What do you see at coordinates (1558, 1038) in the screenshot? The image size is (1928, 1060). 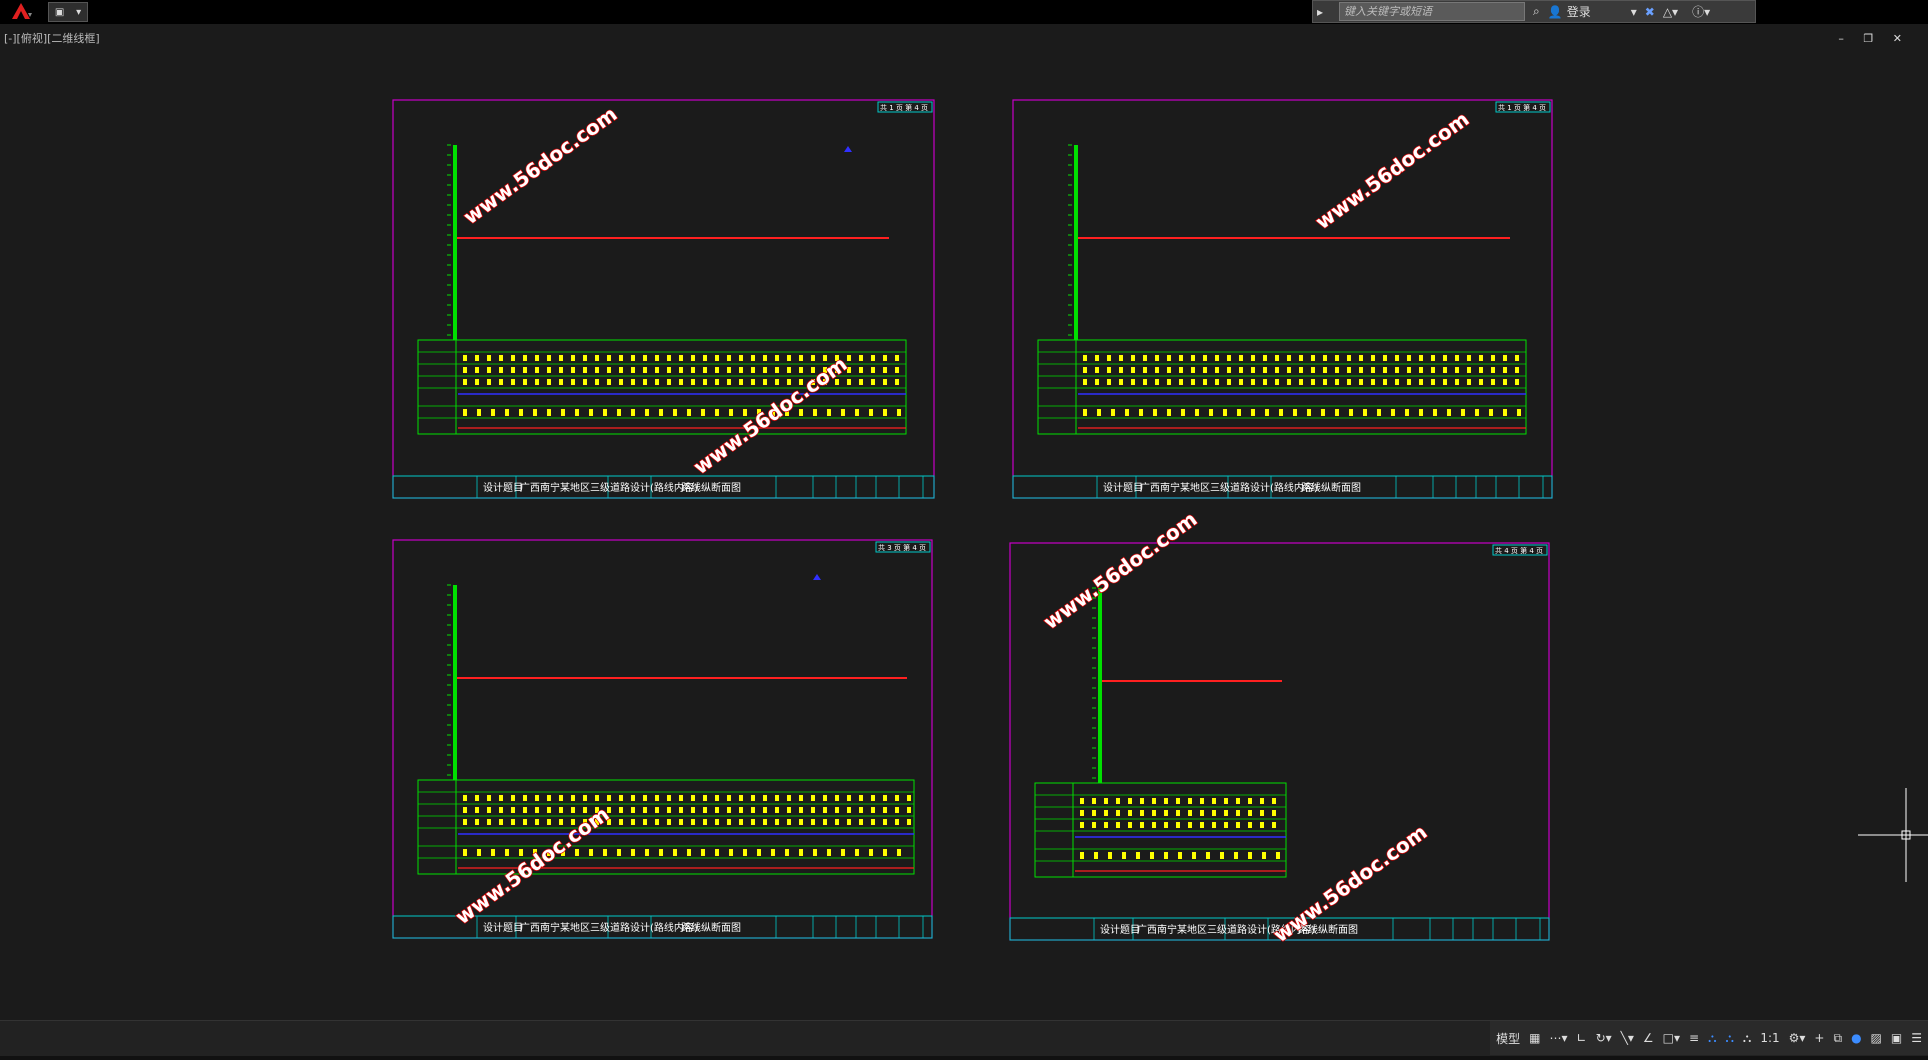 I see `snap-icon: ⋯▾` at bounding box center [1558, 1038].